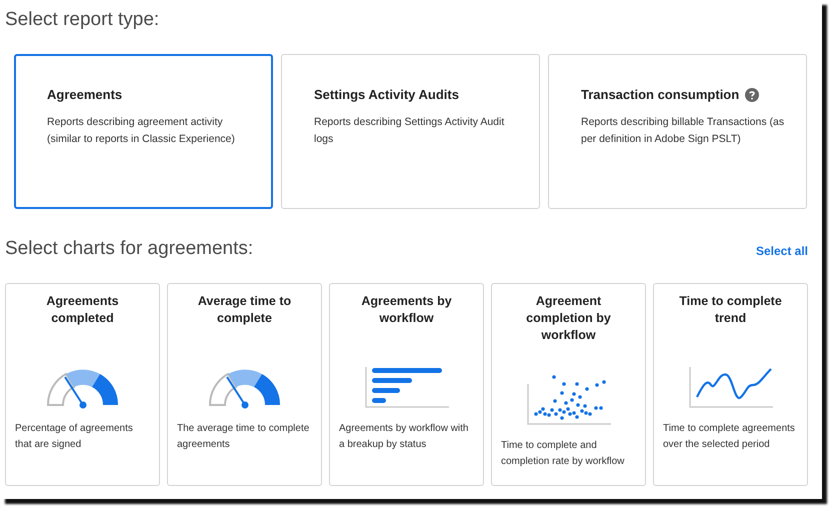  Describe the element at coordinates (74, 437) in the screenshot. I see `card-description: Percentage of agreements that are signed` at that location.